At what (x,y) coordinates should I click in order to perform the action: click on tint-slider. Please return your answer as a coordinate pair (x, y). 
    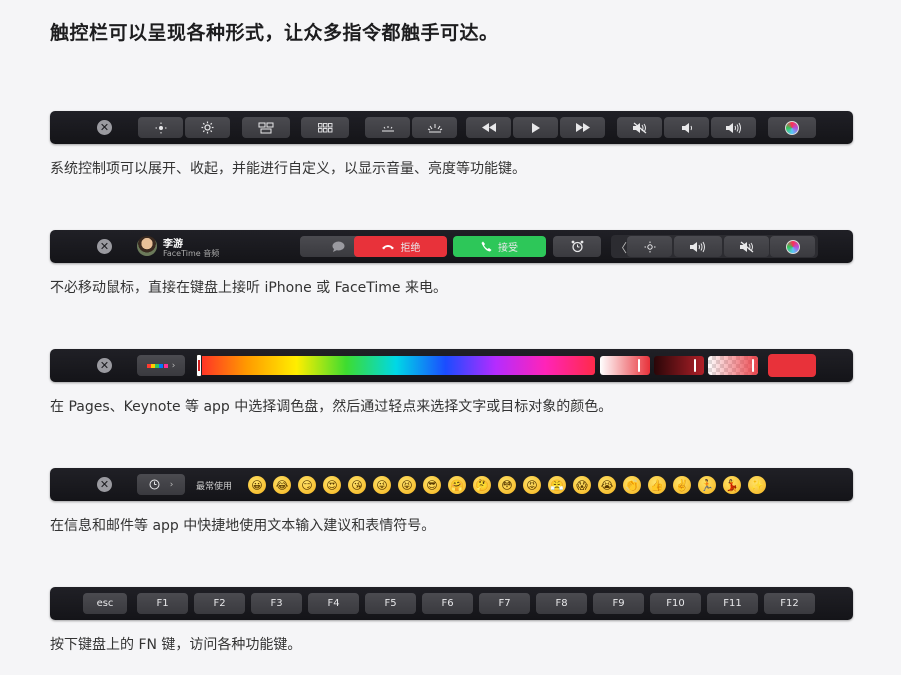
    Looking at the image, I should click on (625, 365).